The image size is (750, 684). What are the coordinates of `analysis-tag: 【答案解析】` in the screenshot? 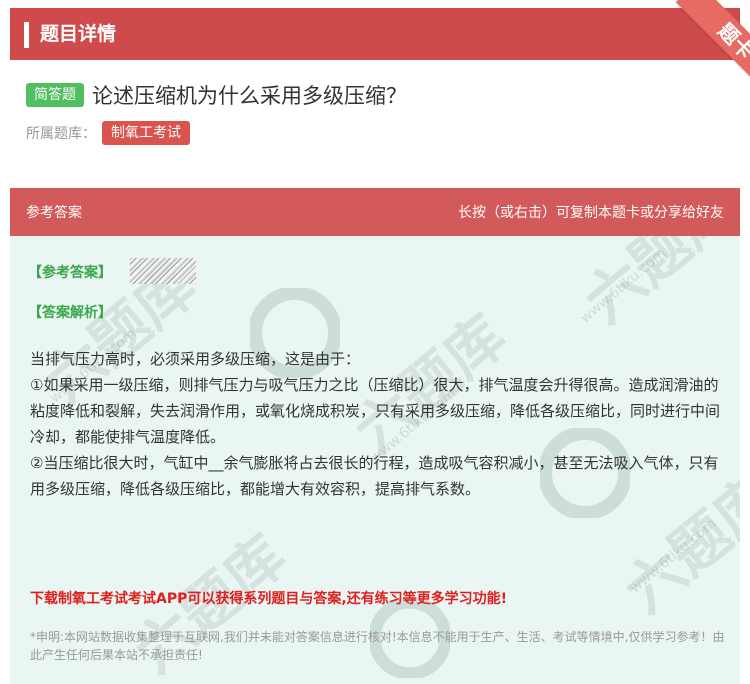 It's located at (70, 313).